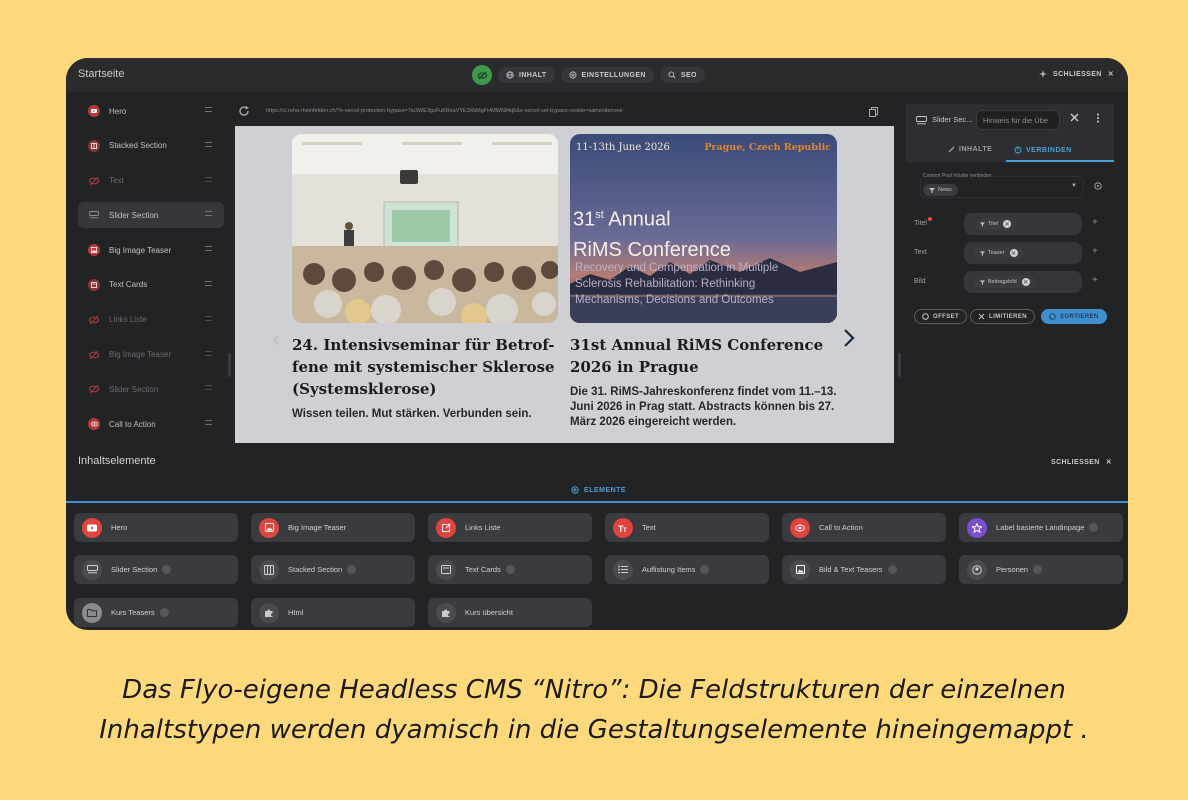 This screenshot has height=800, width=1188. Describe the element at coordinates (151, 250) in the screenshot. I see `sidebar-item-big-image-teaser: Big Image Teaser` at that location.